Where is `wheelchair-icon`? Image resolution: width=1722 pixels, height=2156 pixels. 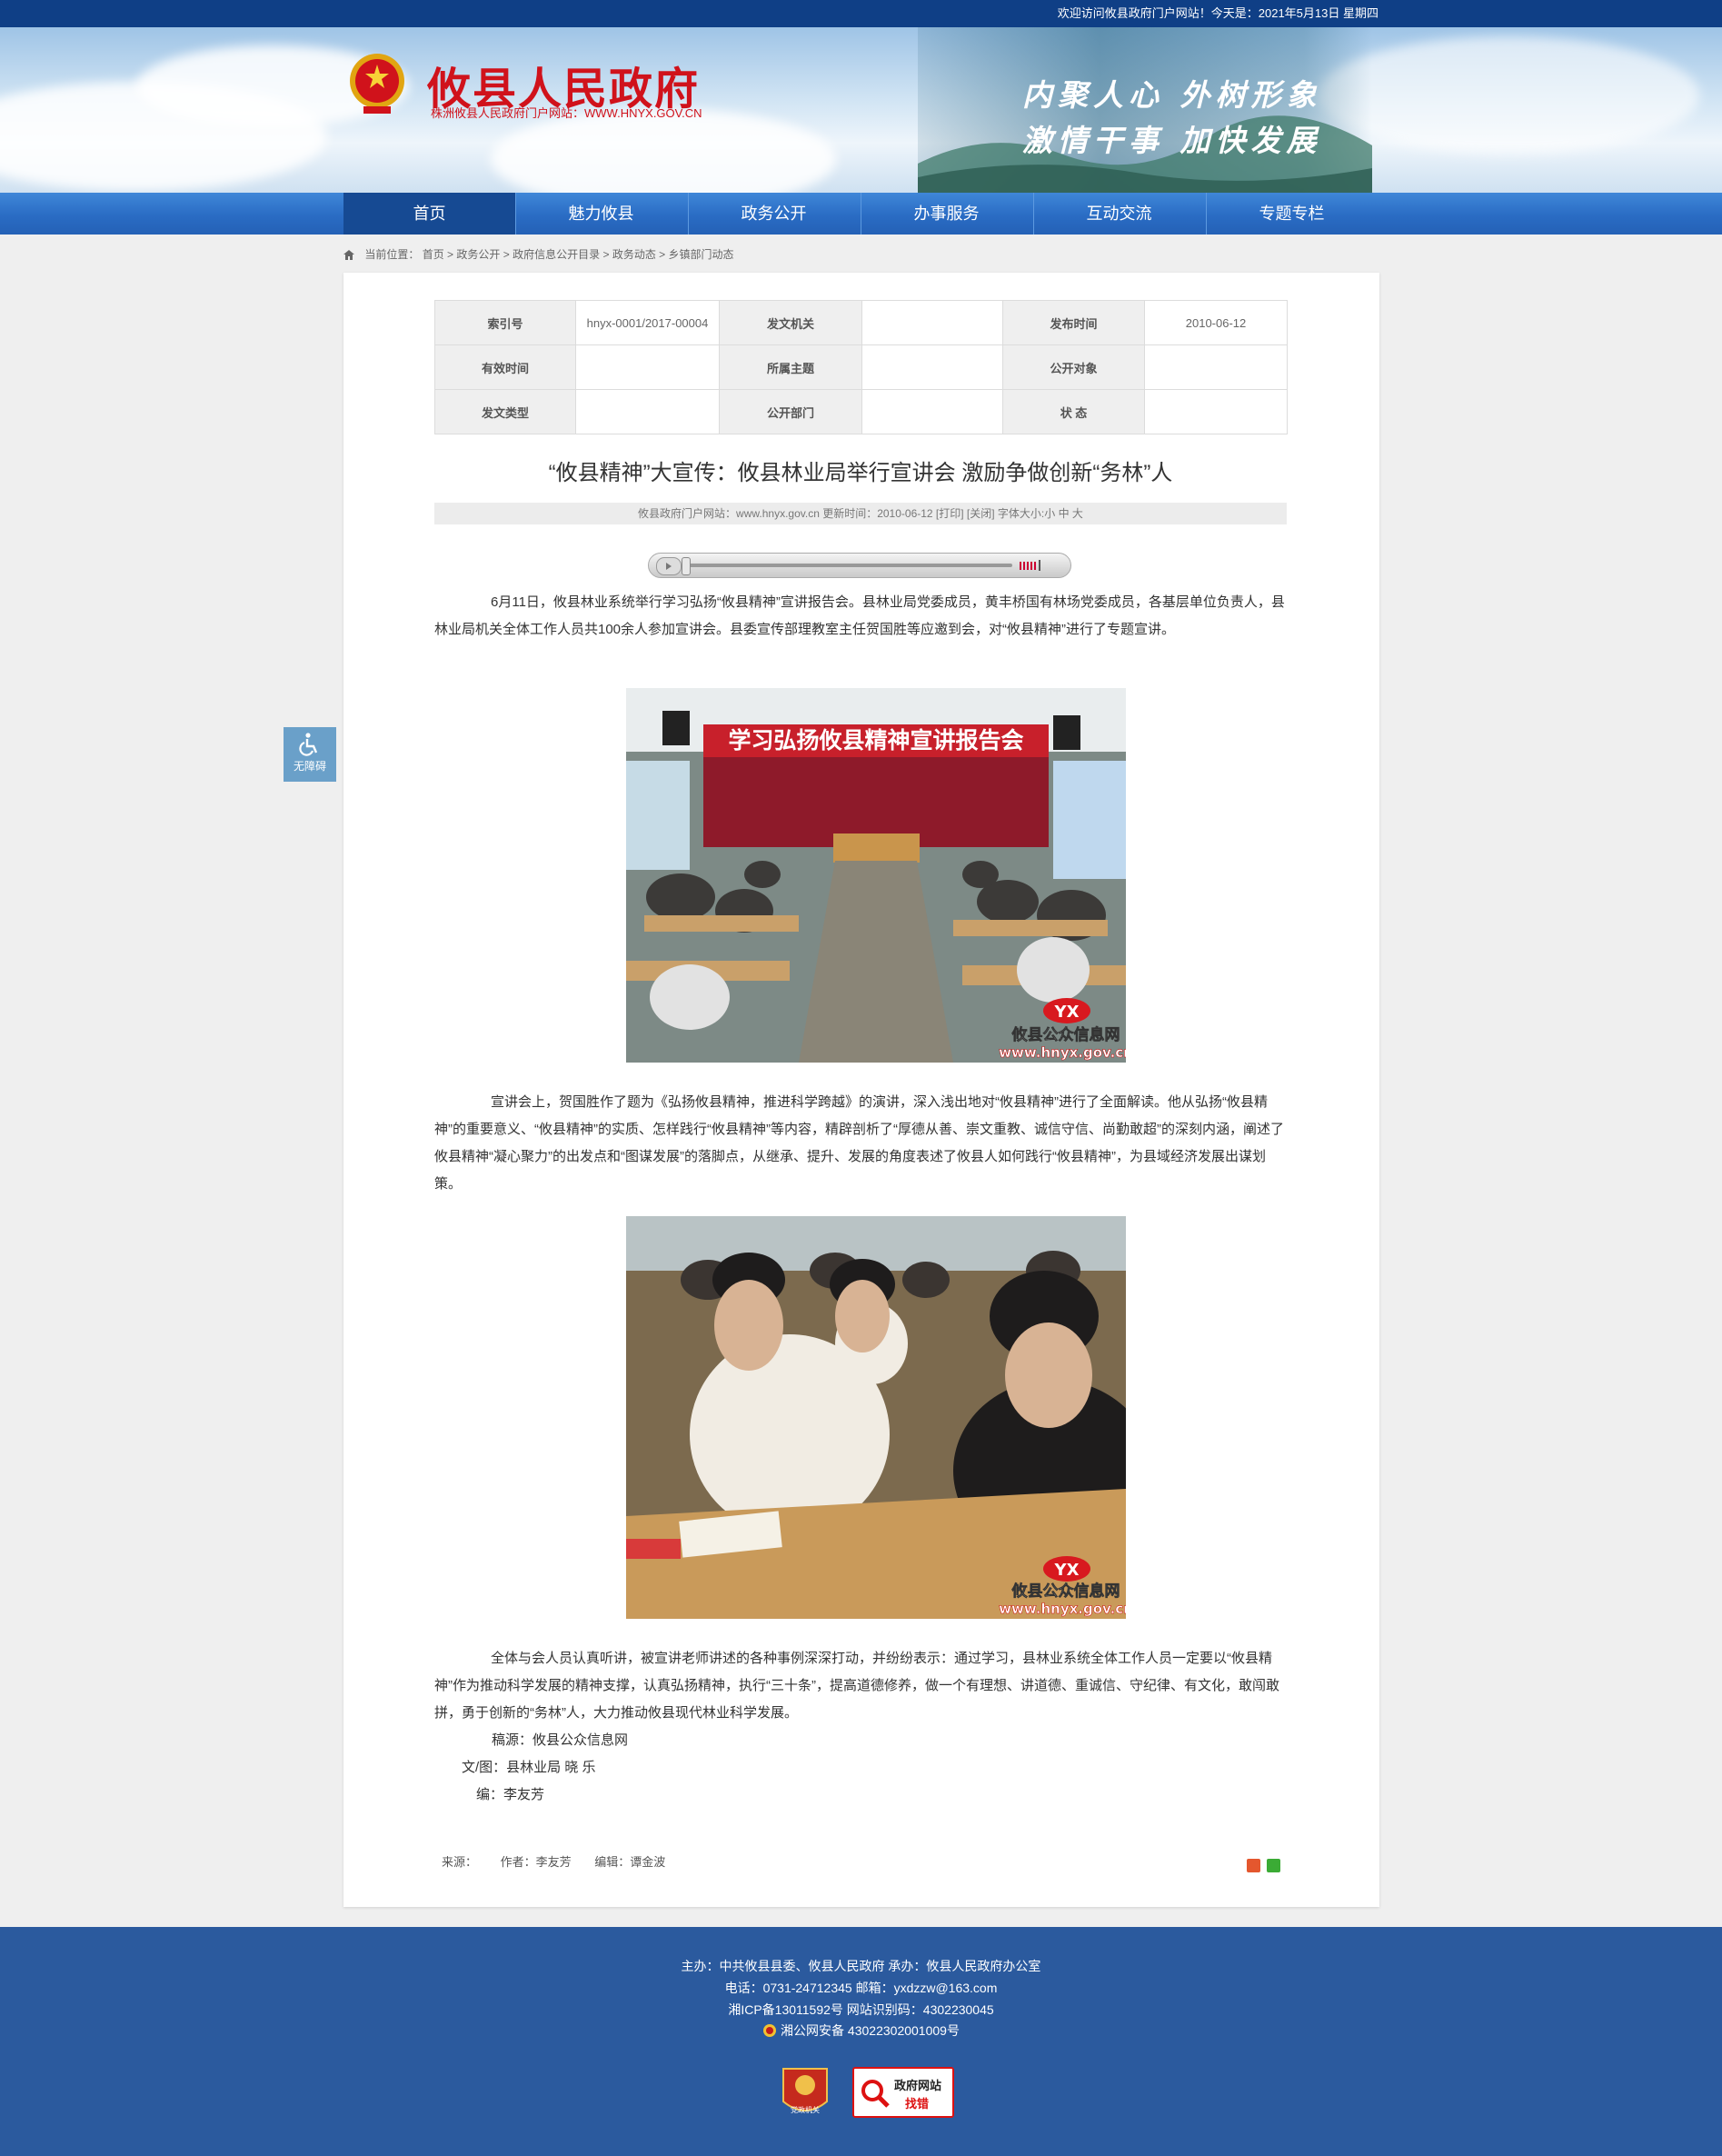
wheelchair-icon is located at coordinates (308, 744).